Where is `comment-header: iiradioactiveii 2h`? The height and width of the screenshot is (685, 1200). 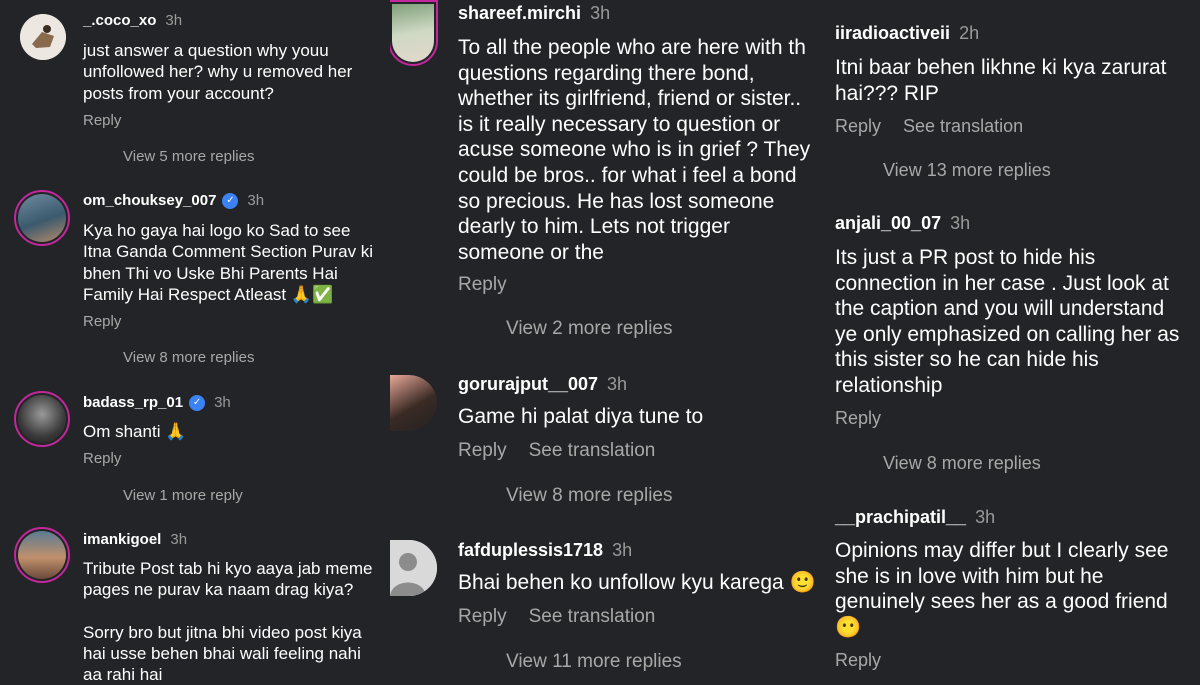 comment-header: iiradioactiveii 2h is located at coordinates (907, 33).